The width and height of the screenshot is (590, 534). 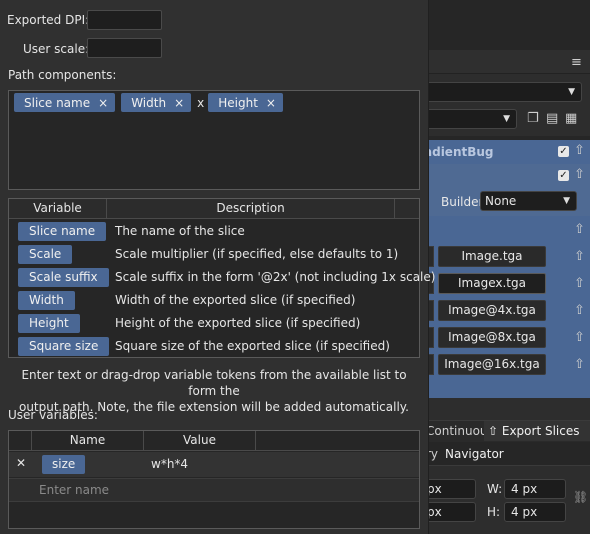 I want to click on panel-header: ≡, so click(x=505, y=62).